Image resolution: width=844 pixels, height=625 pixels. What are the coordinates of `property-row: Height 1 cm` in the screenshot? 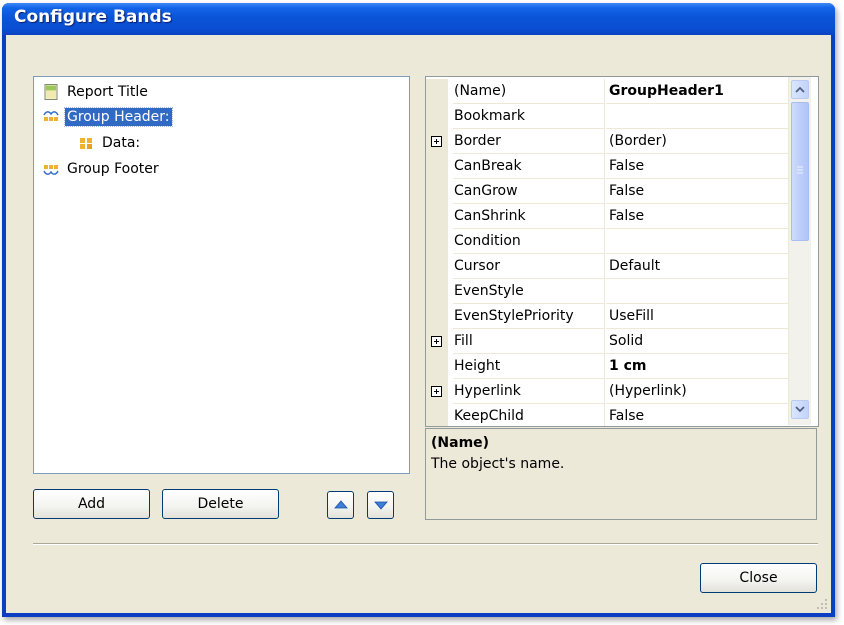 It's located at (608, 366).